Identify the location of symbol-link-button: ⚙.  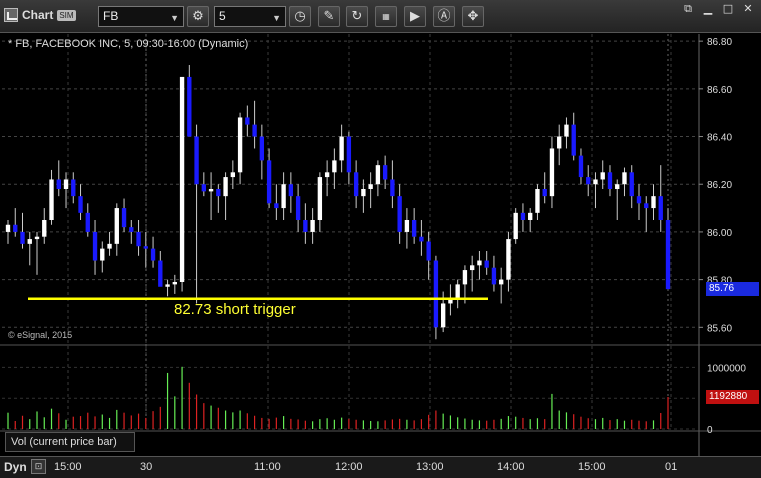
(198, 16).